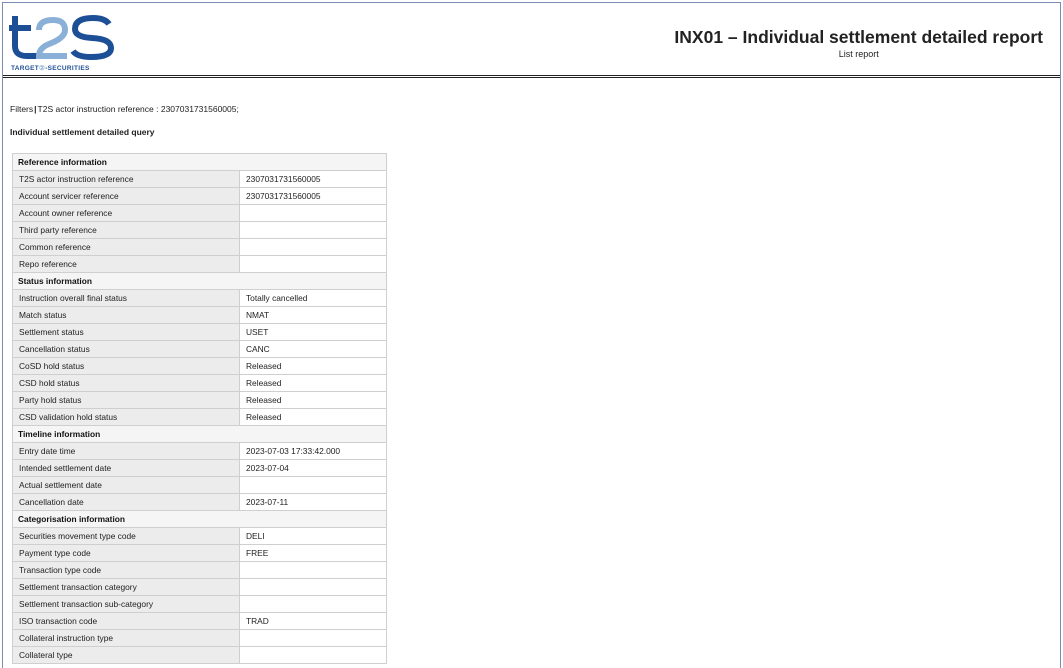 The height and width of the screenshot is (668, 1063). What do you see at coordinates (126, 485) in the screenshot?
I see `field-label: Actual settlement date` at bounding box center [126, 485].